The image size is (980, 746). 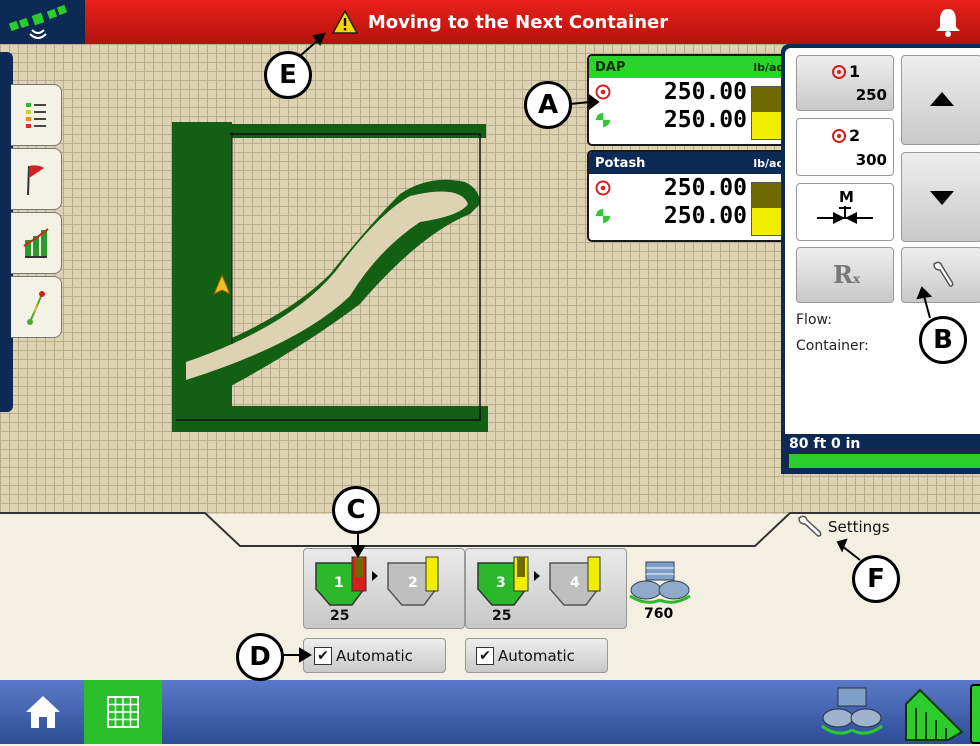 I want to click on callout-c: C, so click(x=356, y=510).